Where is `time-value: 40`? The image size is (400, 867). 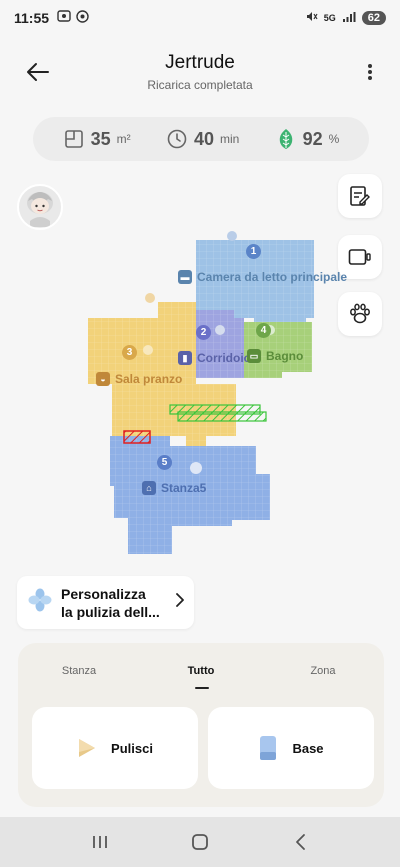 time-value: 40 is located at coordinates (203, 138).